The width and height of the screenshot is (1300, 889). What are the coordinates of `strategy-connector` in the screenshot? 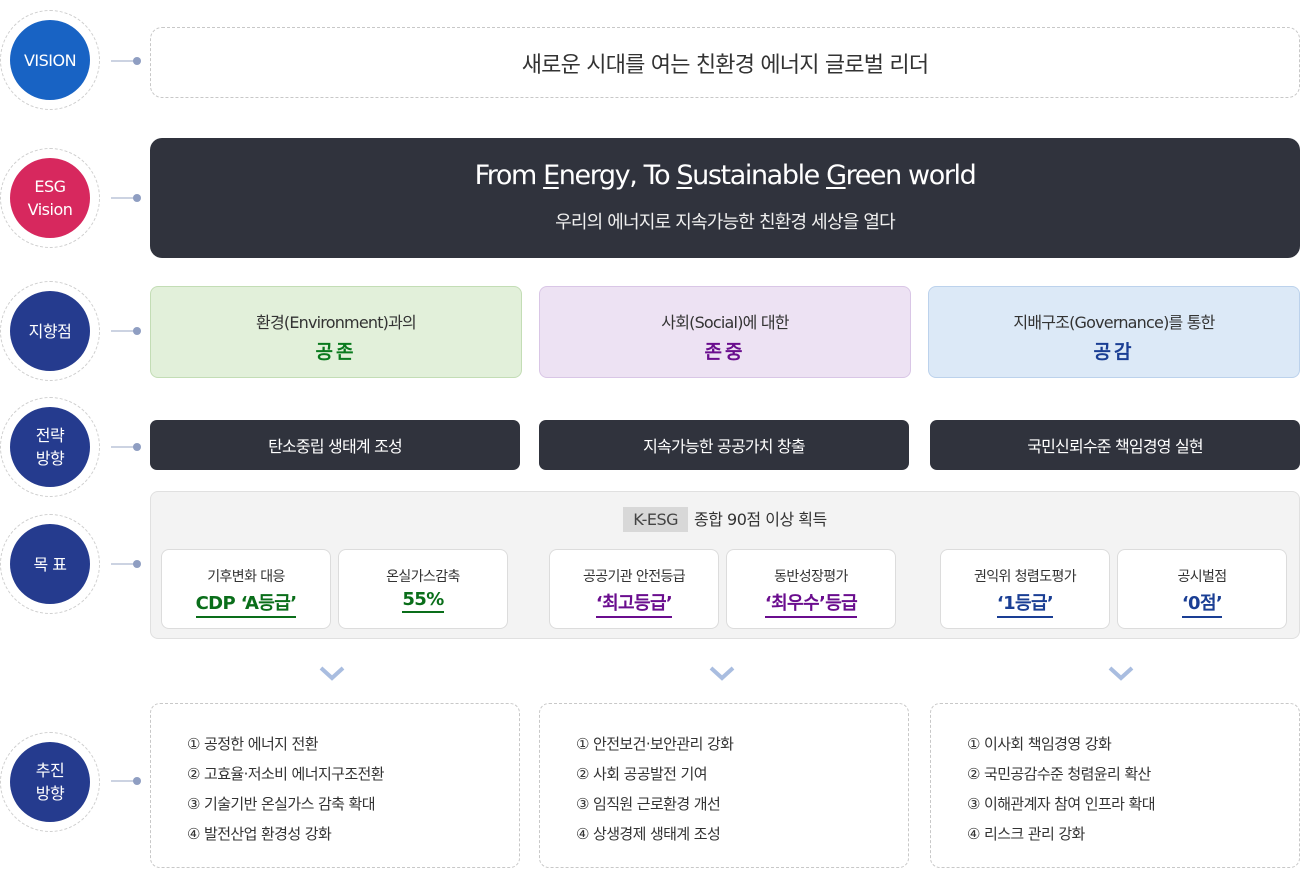 It's located at (126, 447).